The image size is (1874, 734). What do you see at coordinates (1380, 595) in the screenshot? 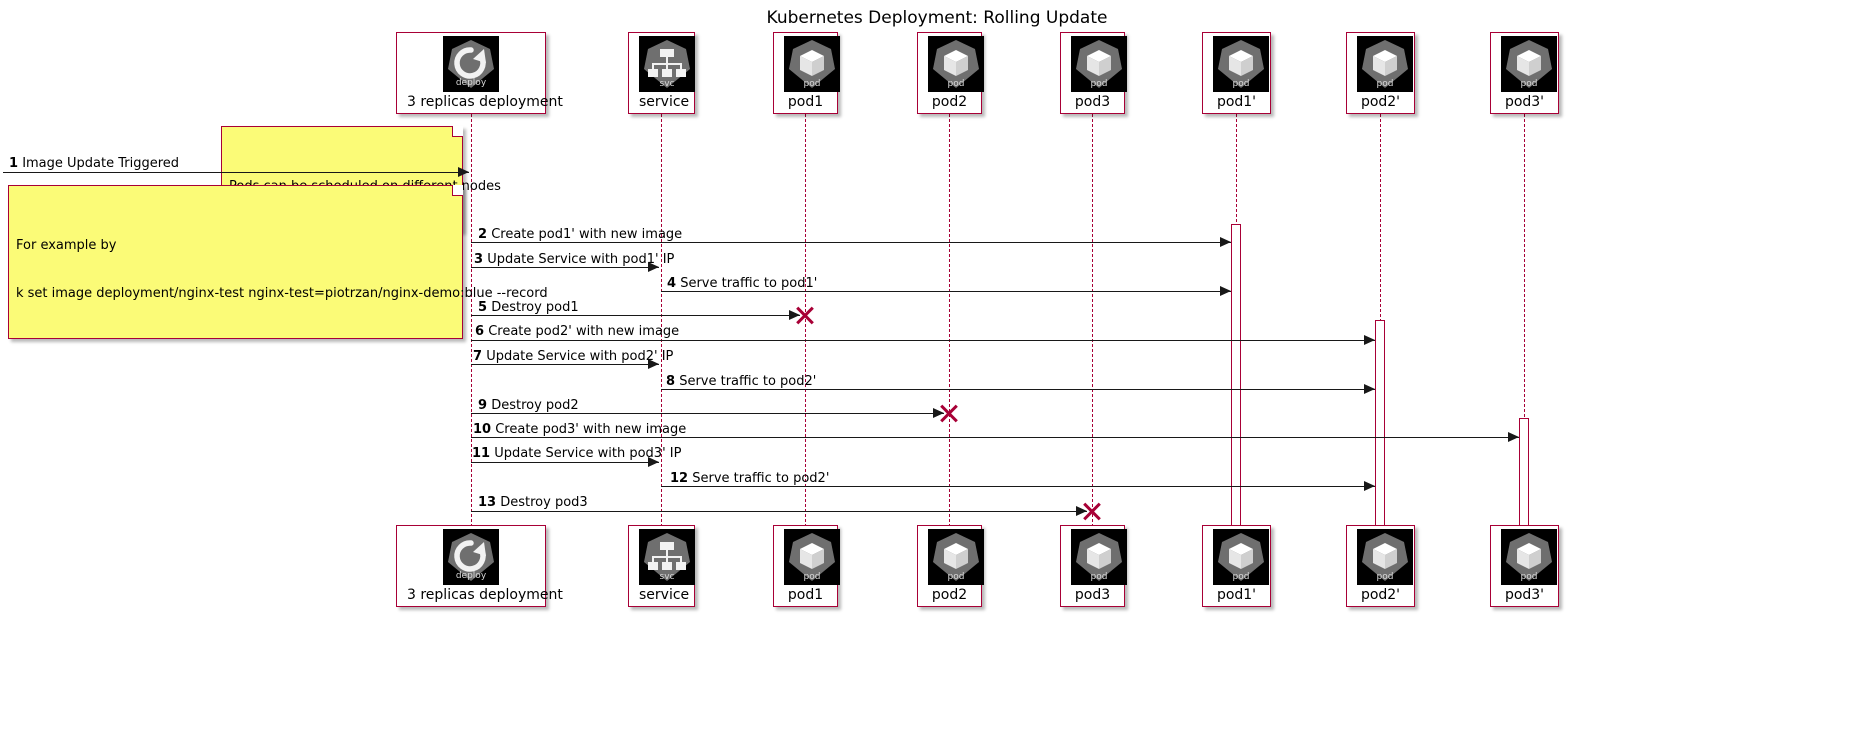
I see `participant-label: pod2'` at bounding box center [1380, 595].